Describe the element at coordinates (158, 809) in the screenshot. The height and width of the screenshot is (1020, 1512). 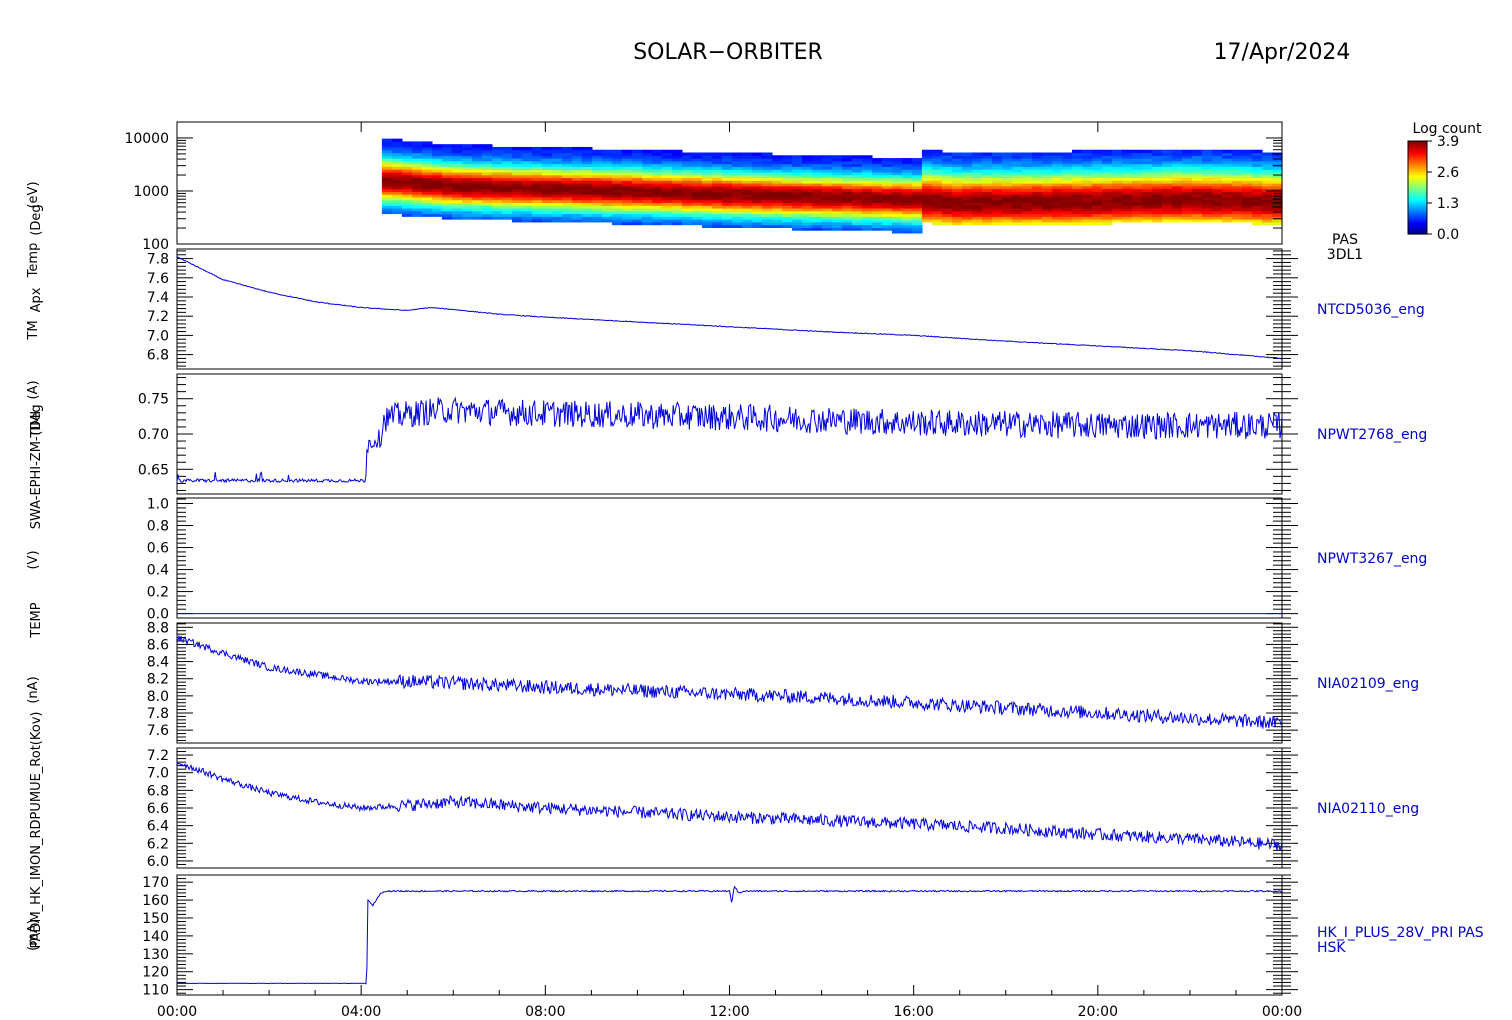
I see `tick-label: 6.6` at that location.